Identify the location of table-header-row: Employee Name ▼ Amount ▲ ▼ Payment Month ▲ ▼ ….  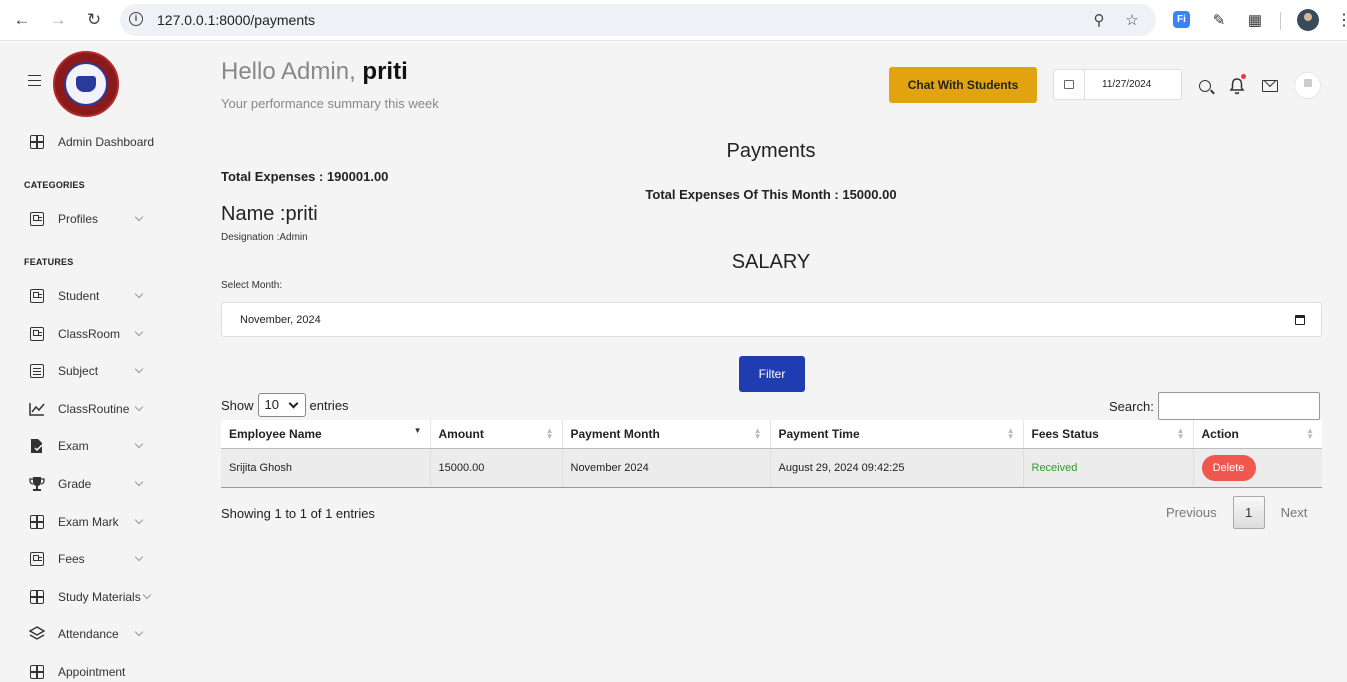
(771, 434).